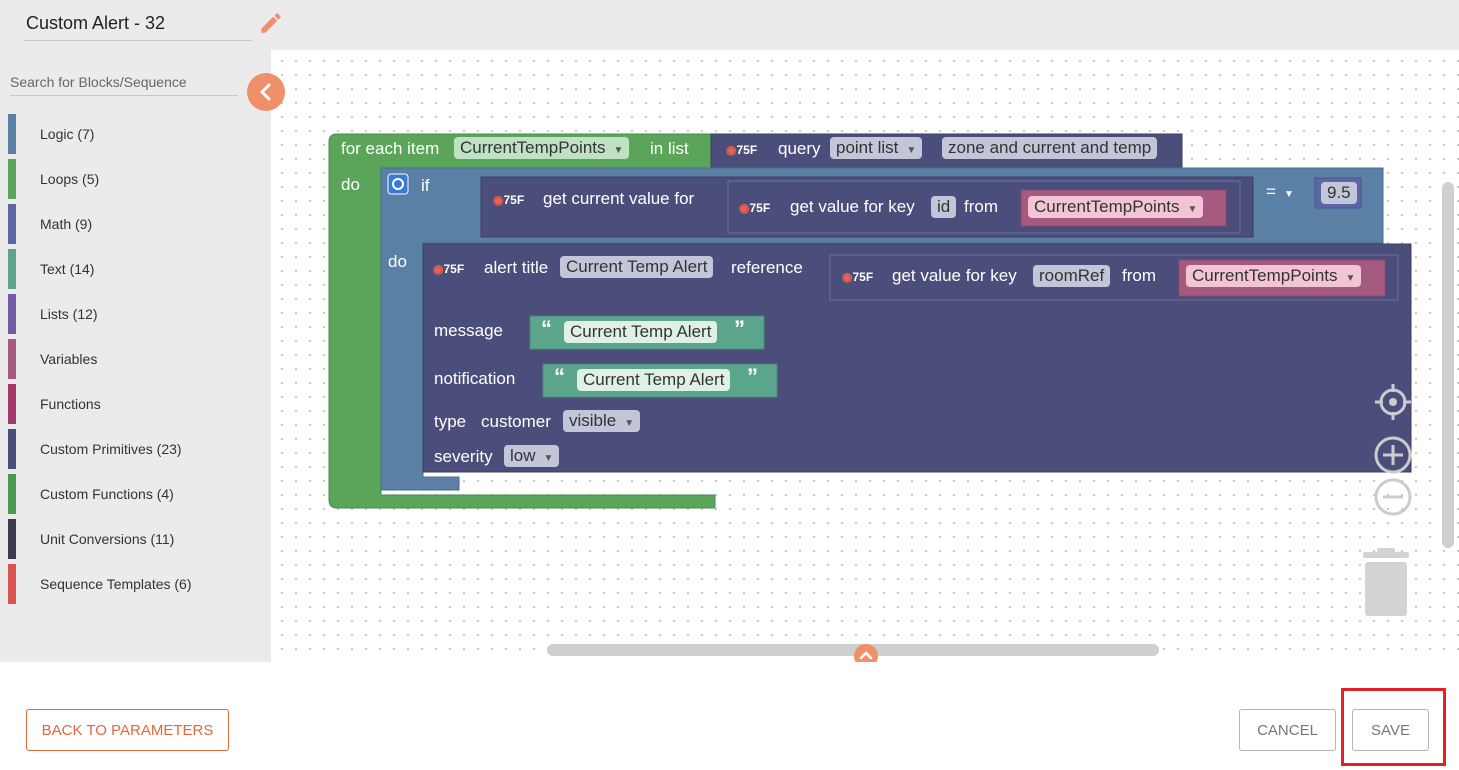 The height and width of the screenshot is (770, 1459). I want to click on category-label: Logic (7), so click(67, 134).